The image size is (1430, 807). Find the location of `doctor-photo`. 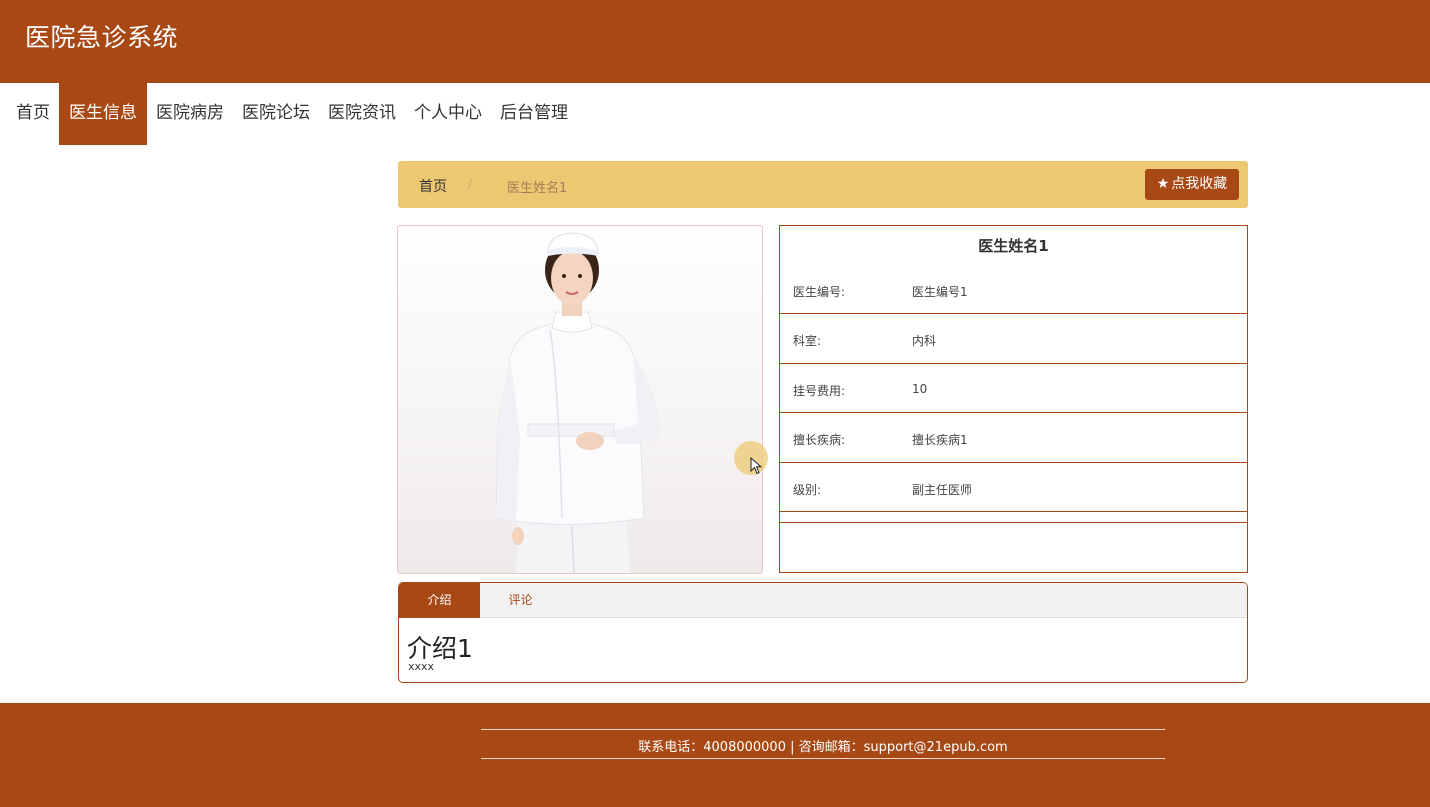

doctor-photo is located at coordinates (580, 399).